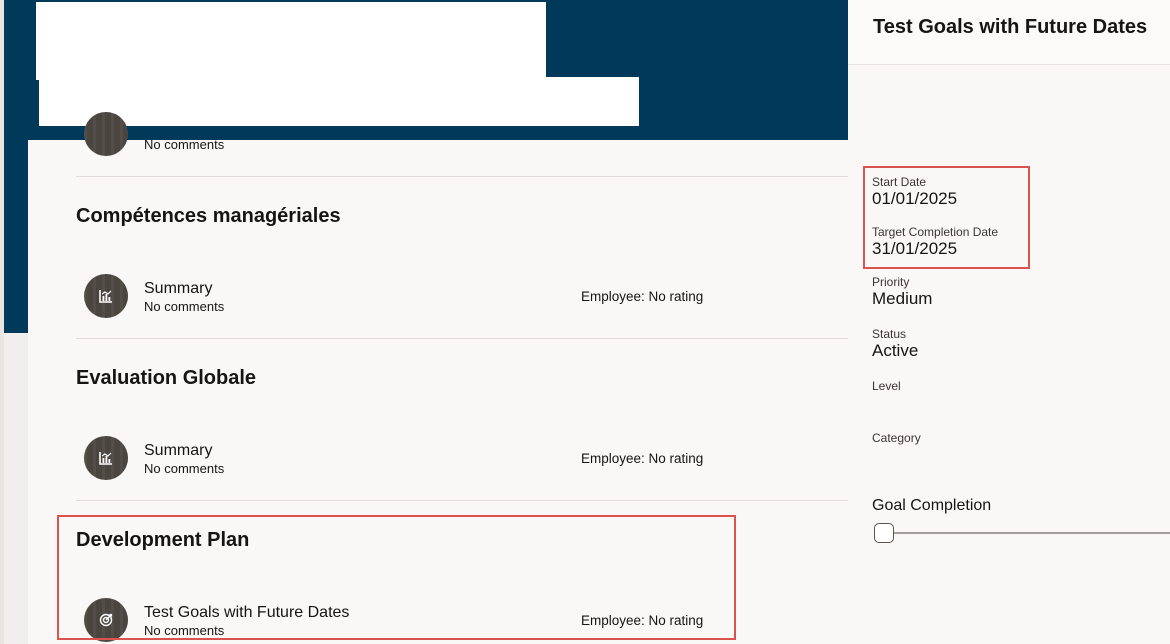 The image size is (1170, 644). What do you see at coordinates (946, 217) in the screenshot?
I see `highlight-box-dates` at bounding box center [946, 217].